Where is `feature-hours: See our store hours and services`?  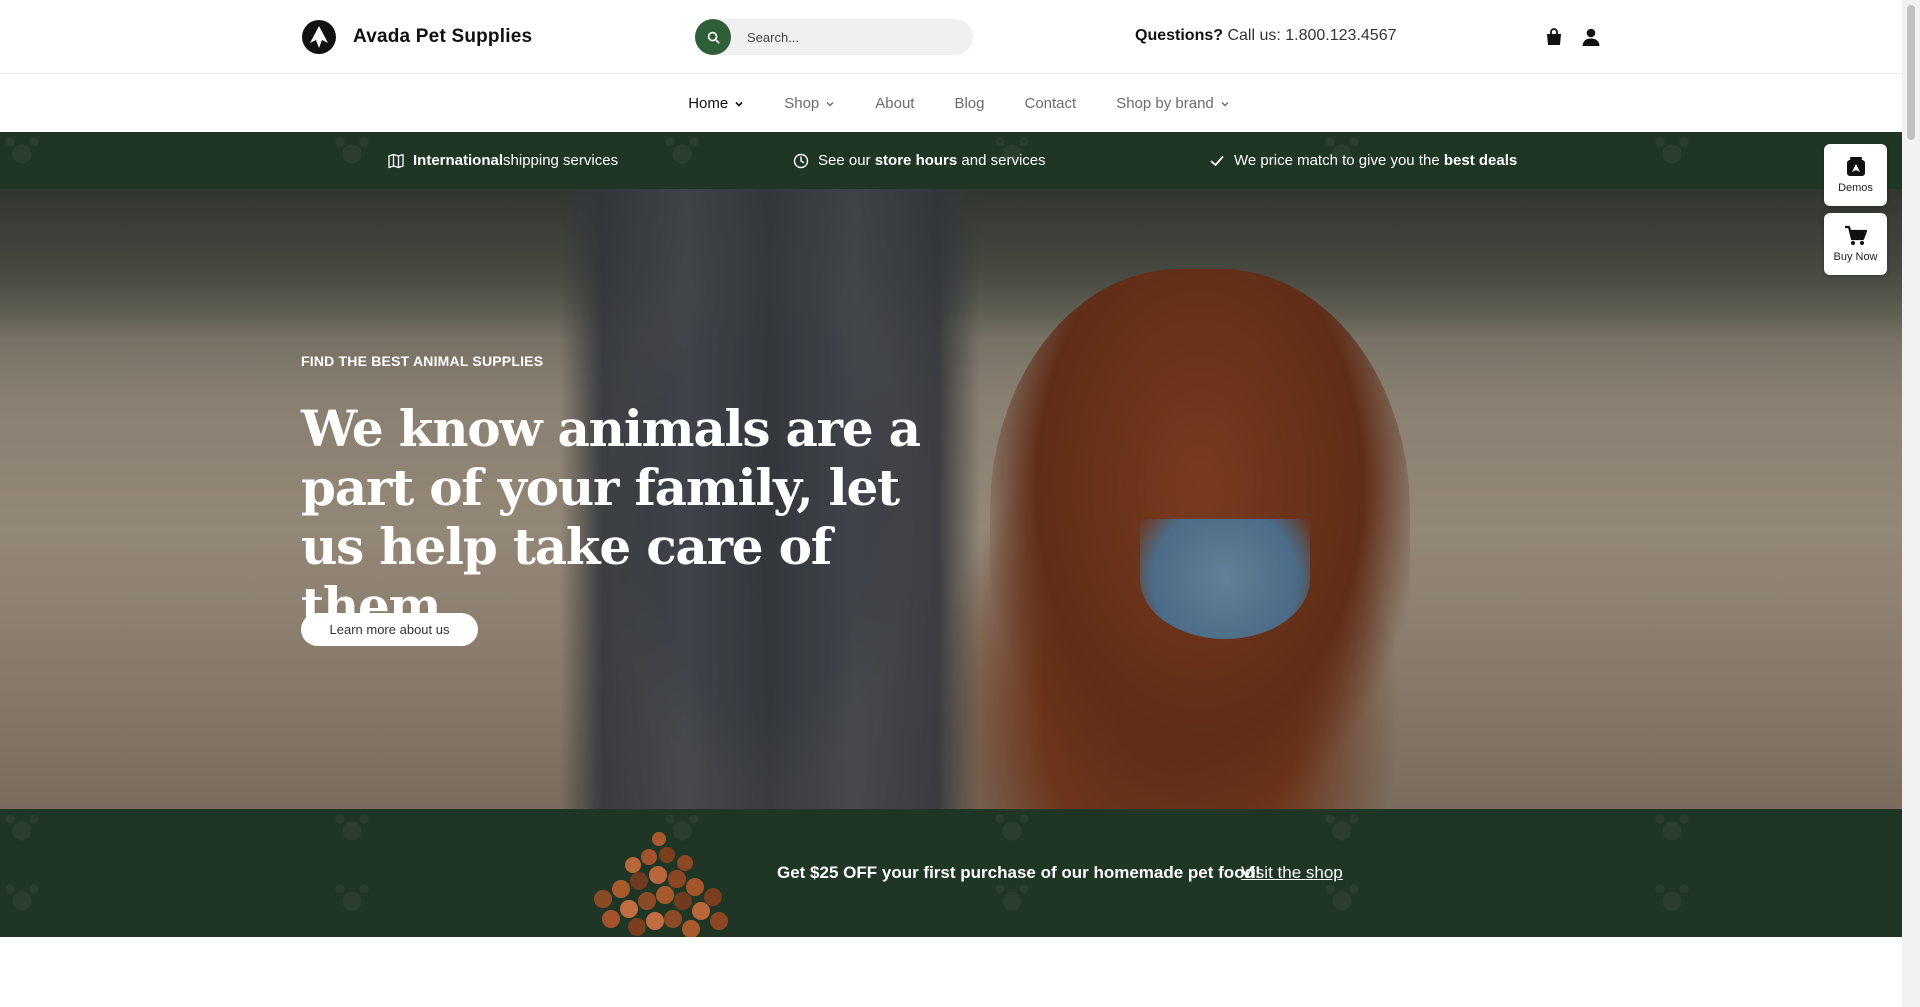 feature-hours: See our store hours and services is located at coordinates (919, 160).